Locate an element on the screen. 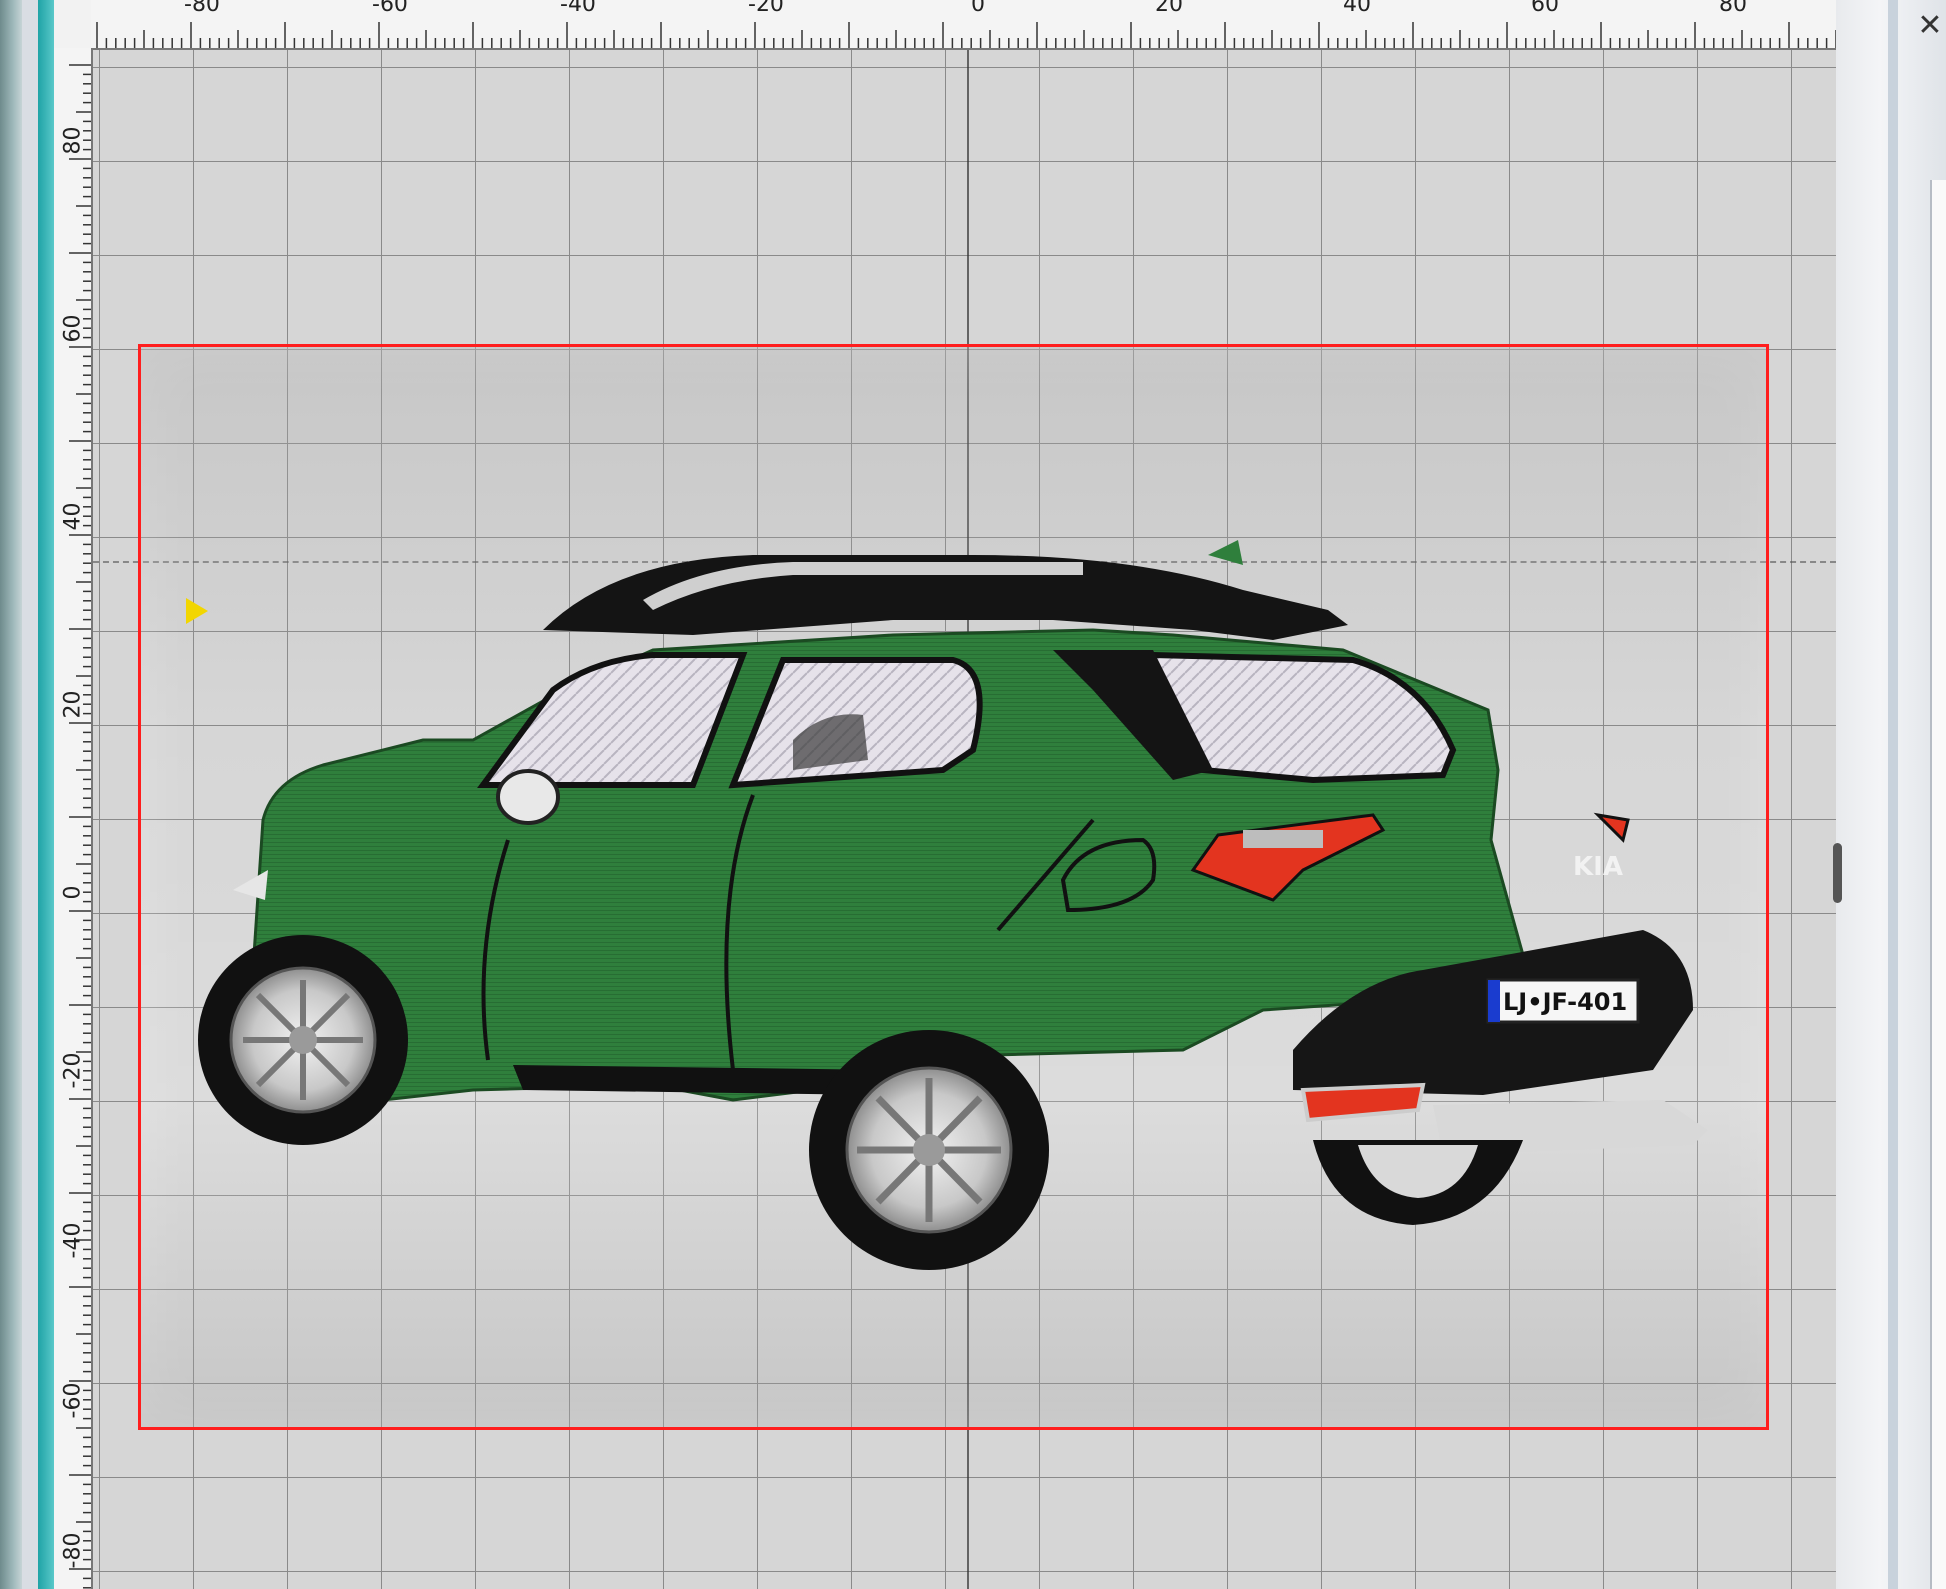 The image size is (1946, 1589). plate-eu-band is located at coordinates (1494, 1001).